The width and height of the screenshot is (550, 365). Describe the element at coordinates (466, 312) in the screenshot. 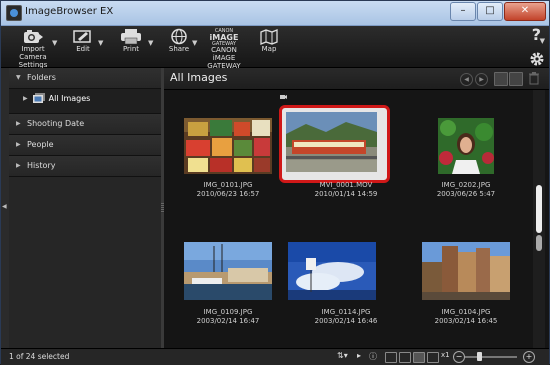

I see `thumbnail-filename: IMG_0104.JPG` at that location.